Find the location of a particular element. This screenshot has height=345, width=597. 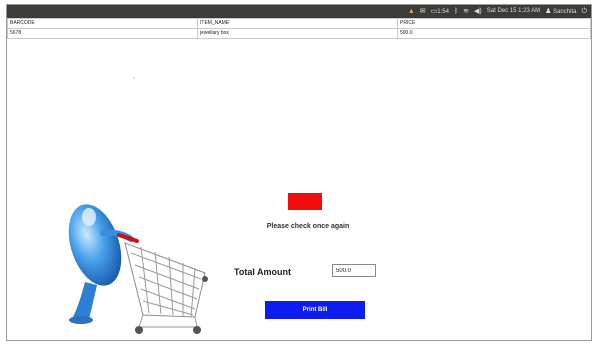

user-menu: ♟ Sanchita is located at coordinates (560, 12).